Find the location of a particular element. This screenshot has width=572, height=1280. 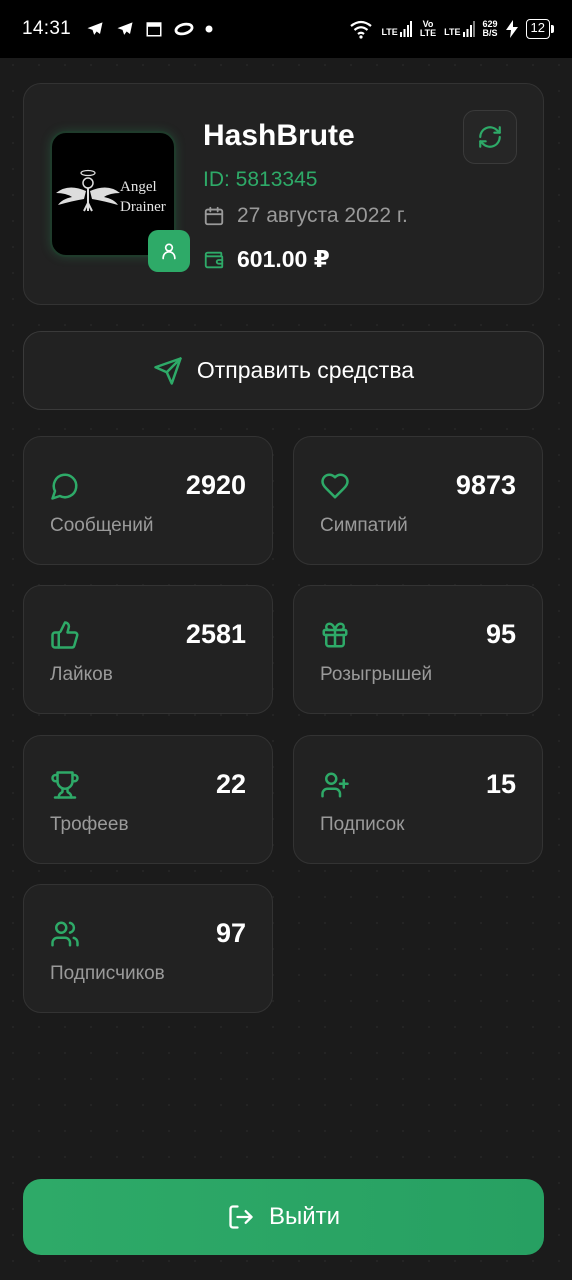

stat-value: 15 is located at coordinates (500, 784).